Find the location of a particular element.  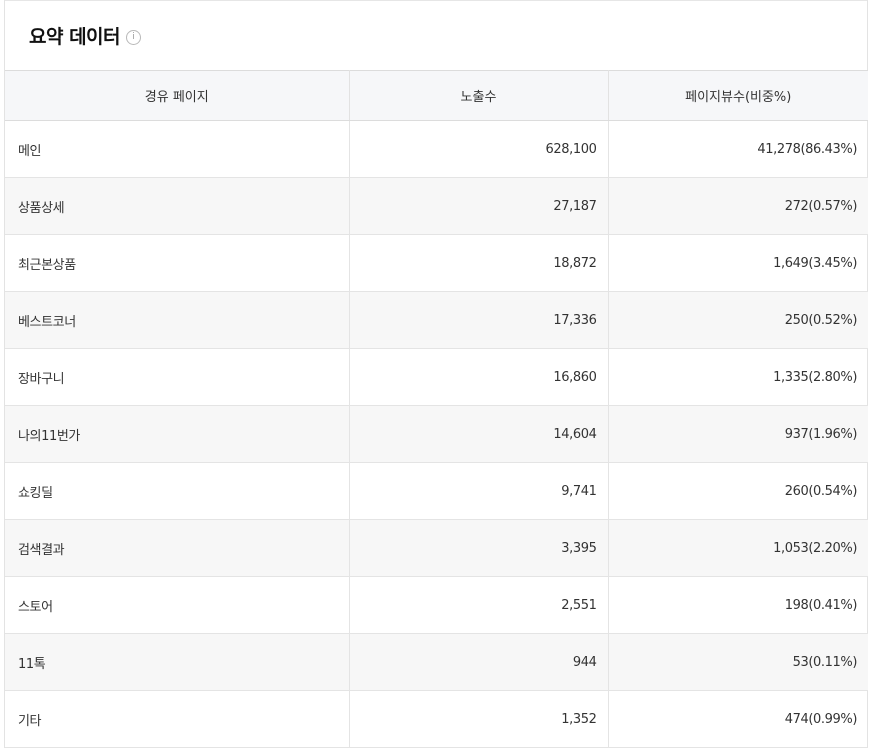

info-icon: i is located at coordinates (134, 37).